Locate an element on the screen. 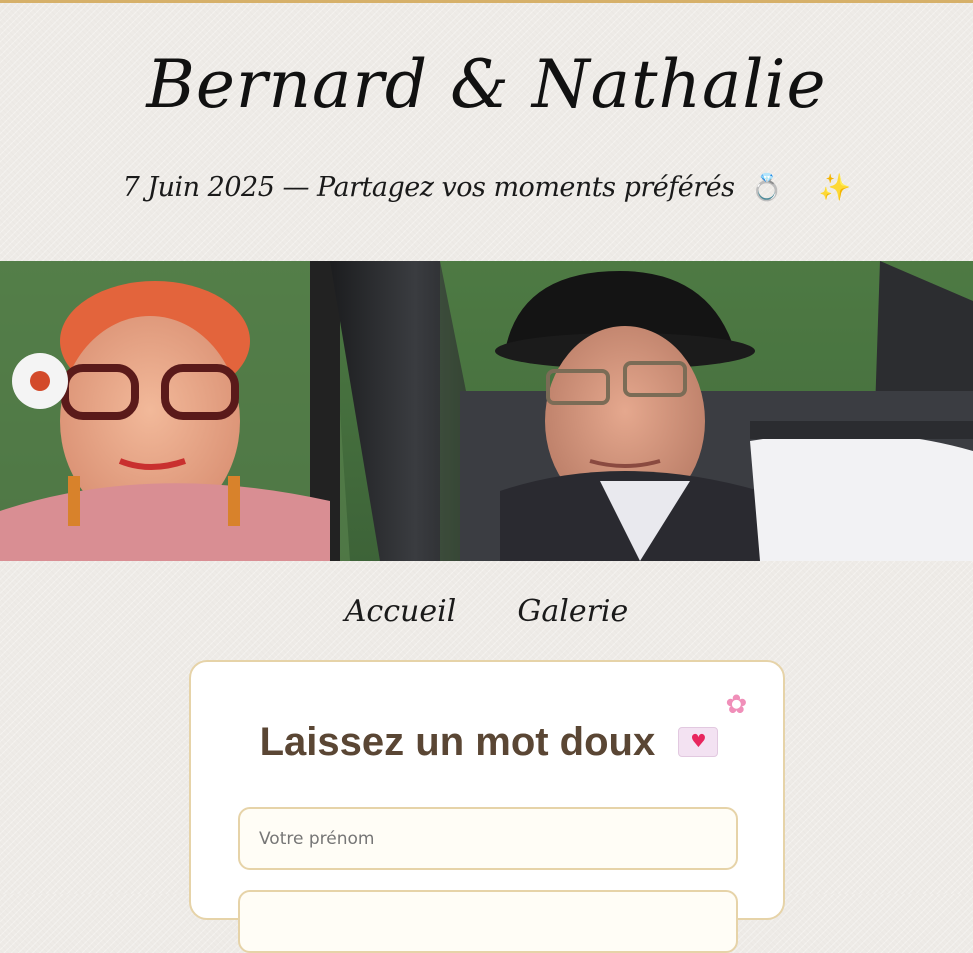  first-name-input is located at coordinates (488, 838).